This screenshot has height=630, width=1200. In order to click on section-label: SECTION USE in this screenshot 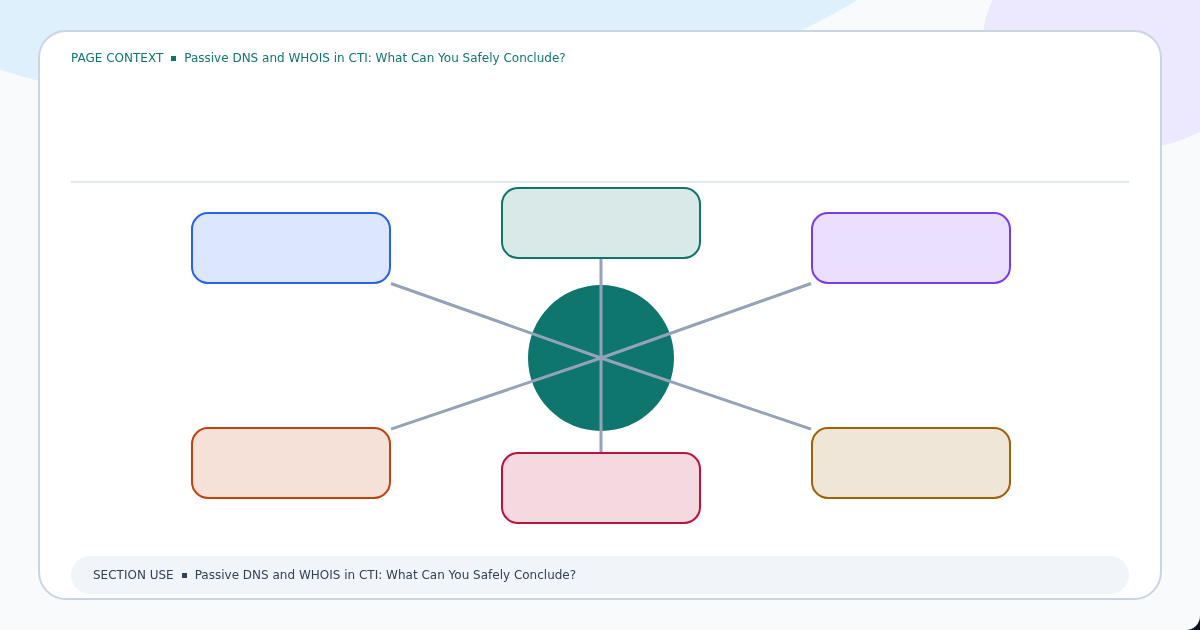, I will do `click(133, 575)`.